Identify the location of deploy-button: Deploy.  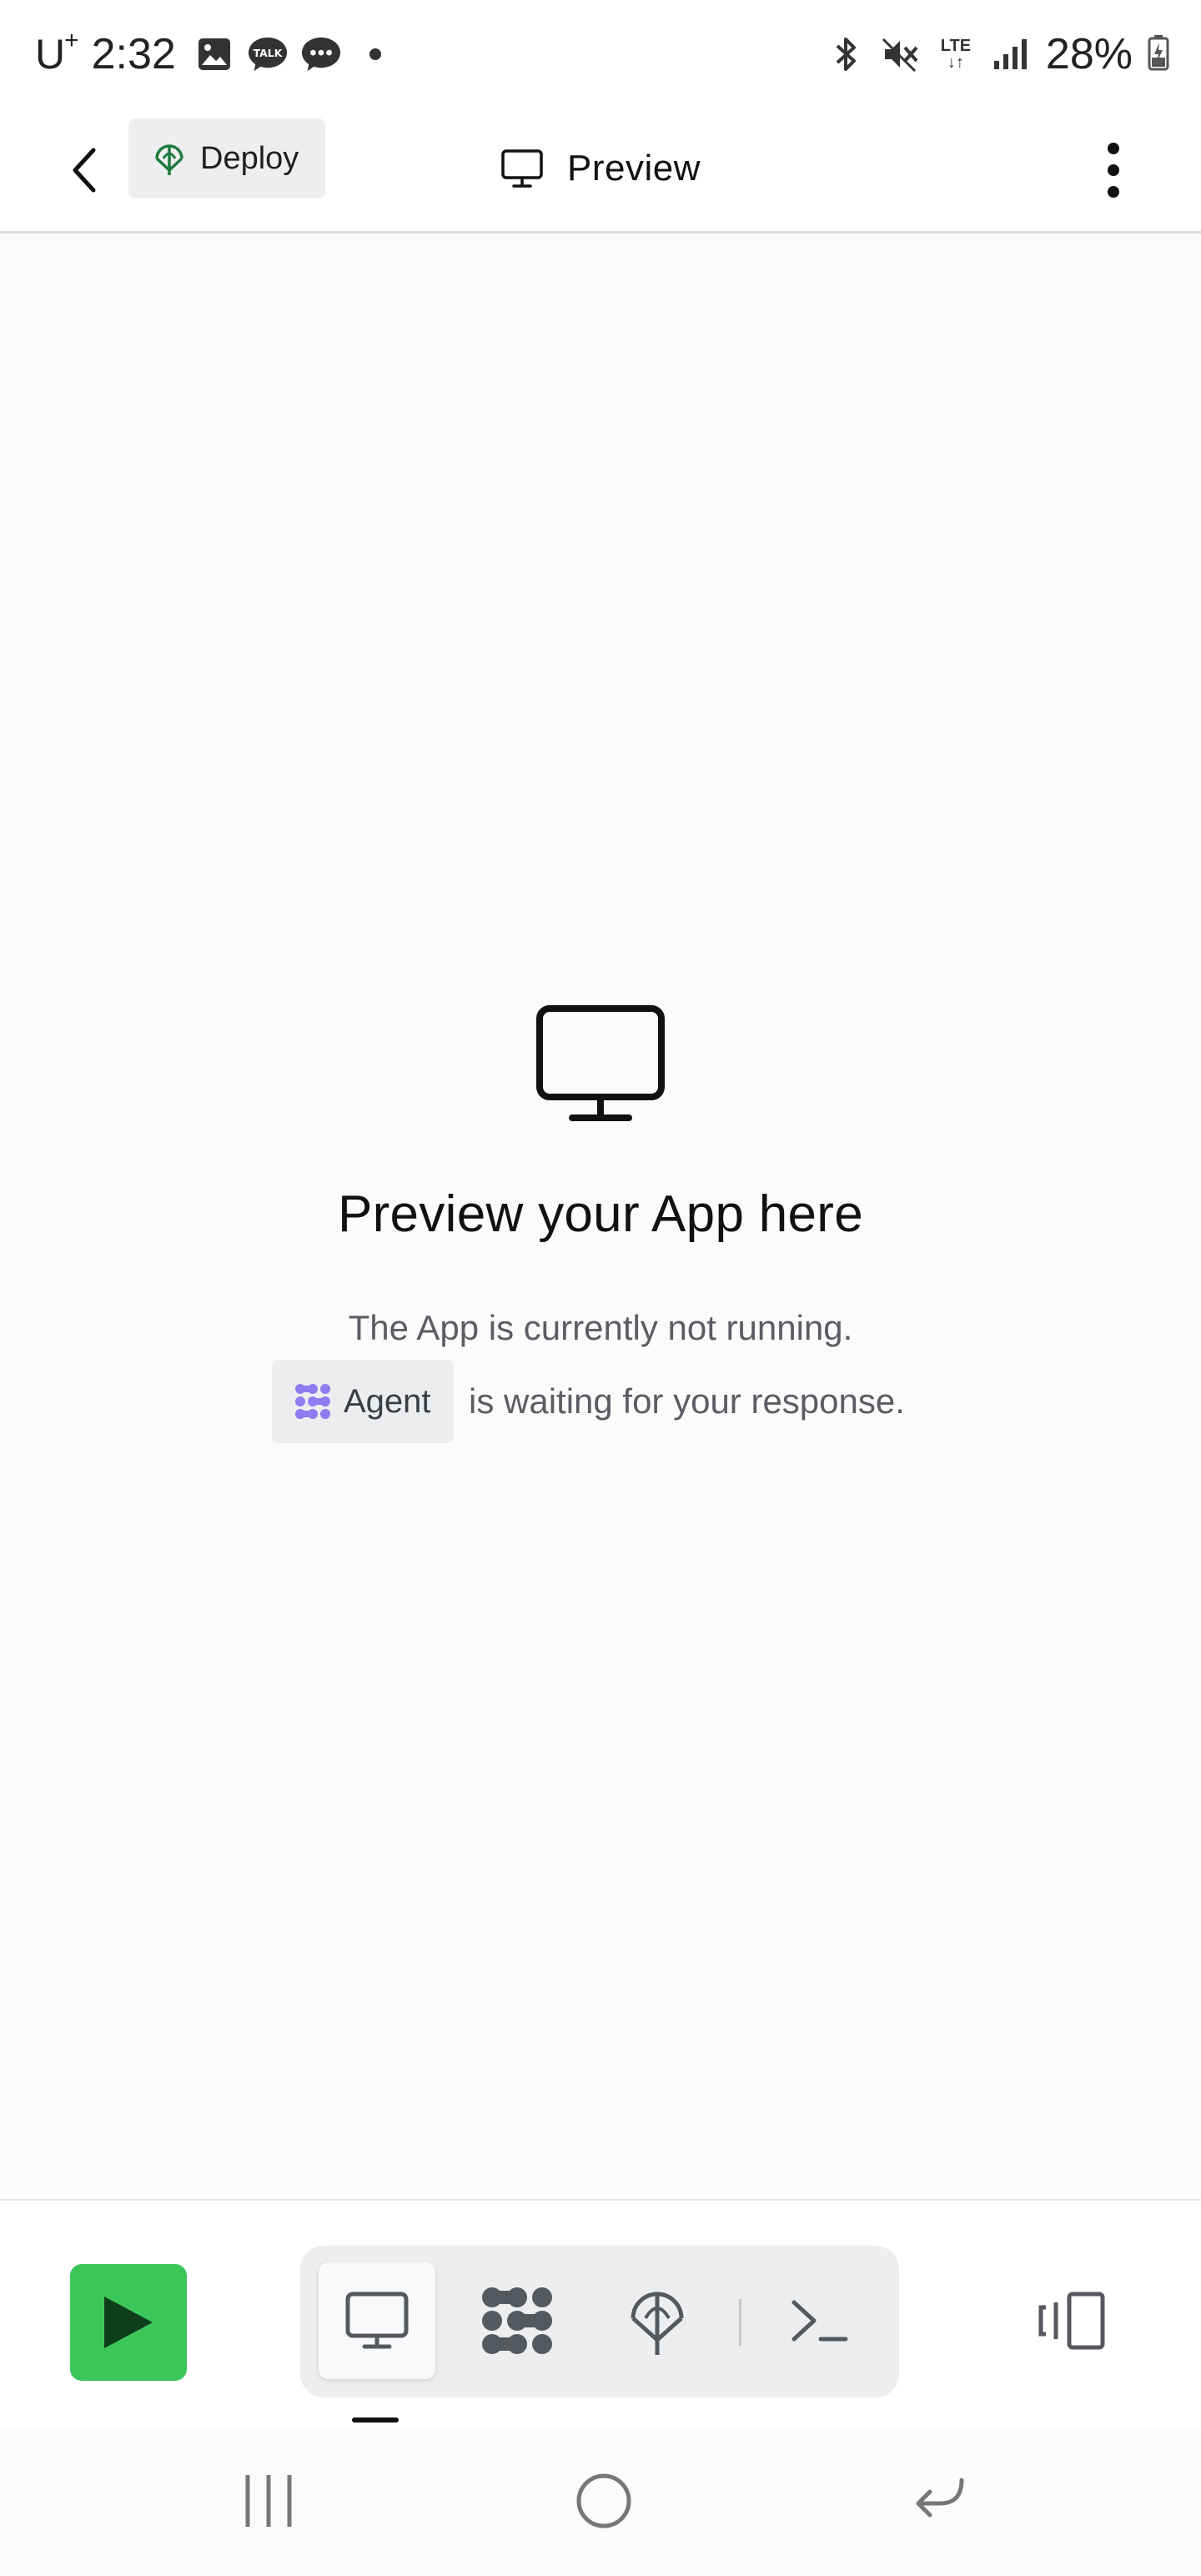
(227, 158).